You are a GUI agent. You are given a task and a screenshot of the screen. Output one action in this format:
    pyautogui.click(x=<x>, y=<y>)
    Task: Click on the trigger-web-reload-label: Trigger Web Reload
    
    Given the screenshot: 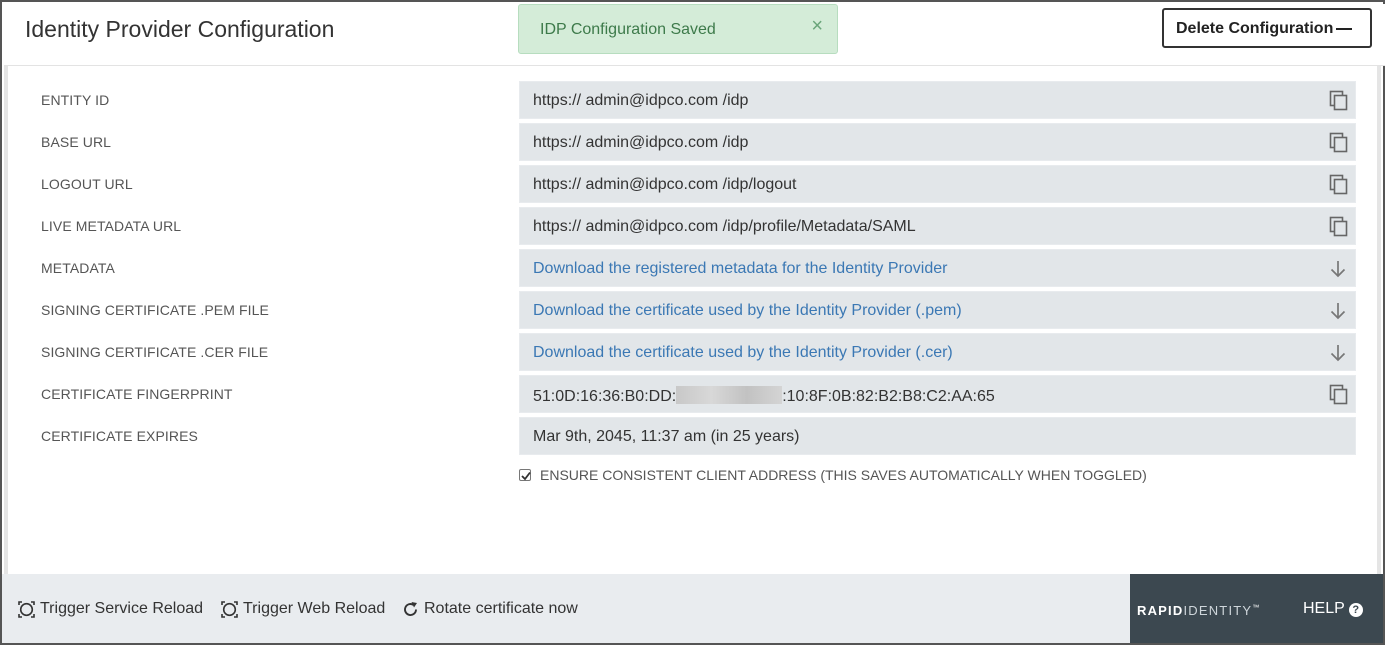 What is the action you would take?
    pyautogui.click(x=314, y=608)
    